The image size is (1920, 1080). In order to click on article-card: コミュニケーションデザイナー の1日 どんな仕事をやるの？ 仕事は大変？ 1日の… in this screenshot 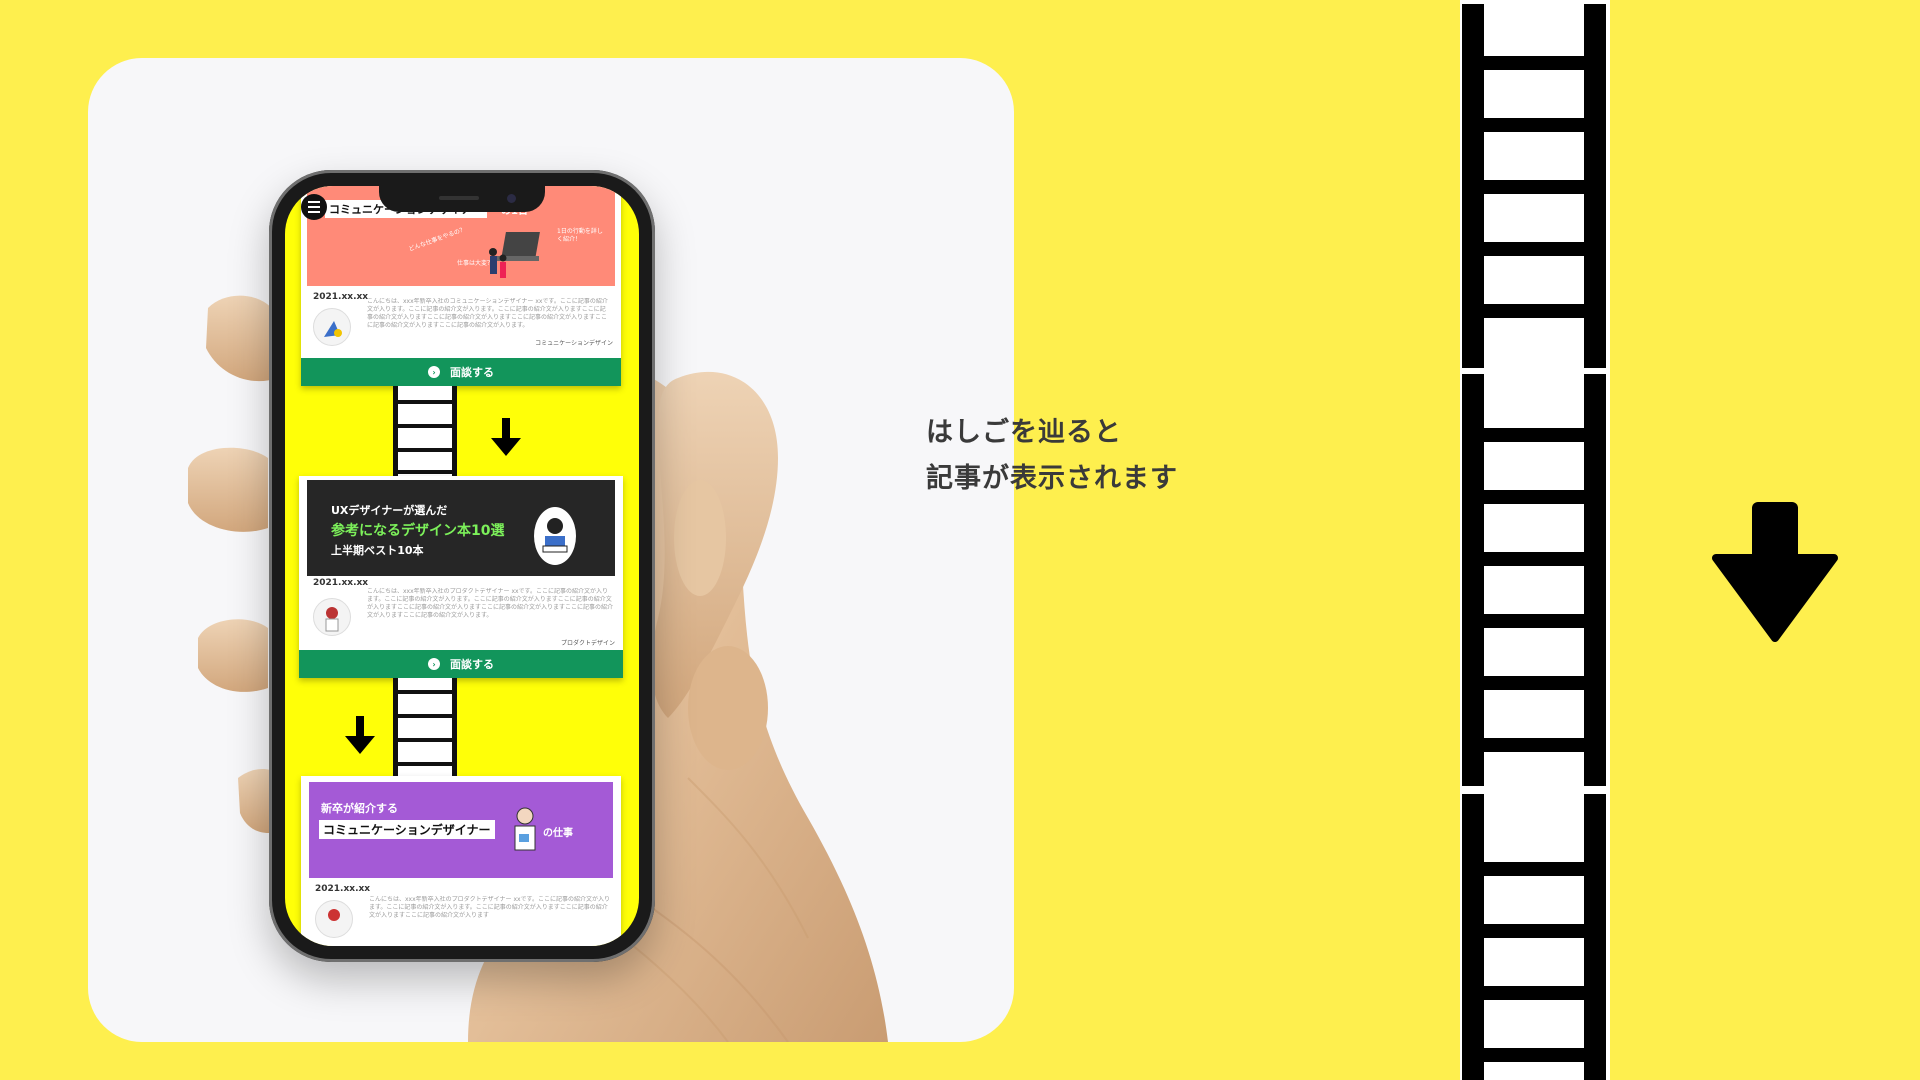, I will do `click(461, 286)`.